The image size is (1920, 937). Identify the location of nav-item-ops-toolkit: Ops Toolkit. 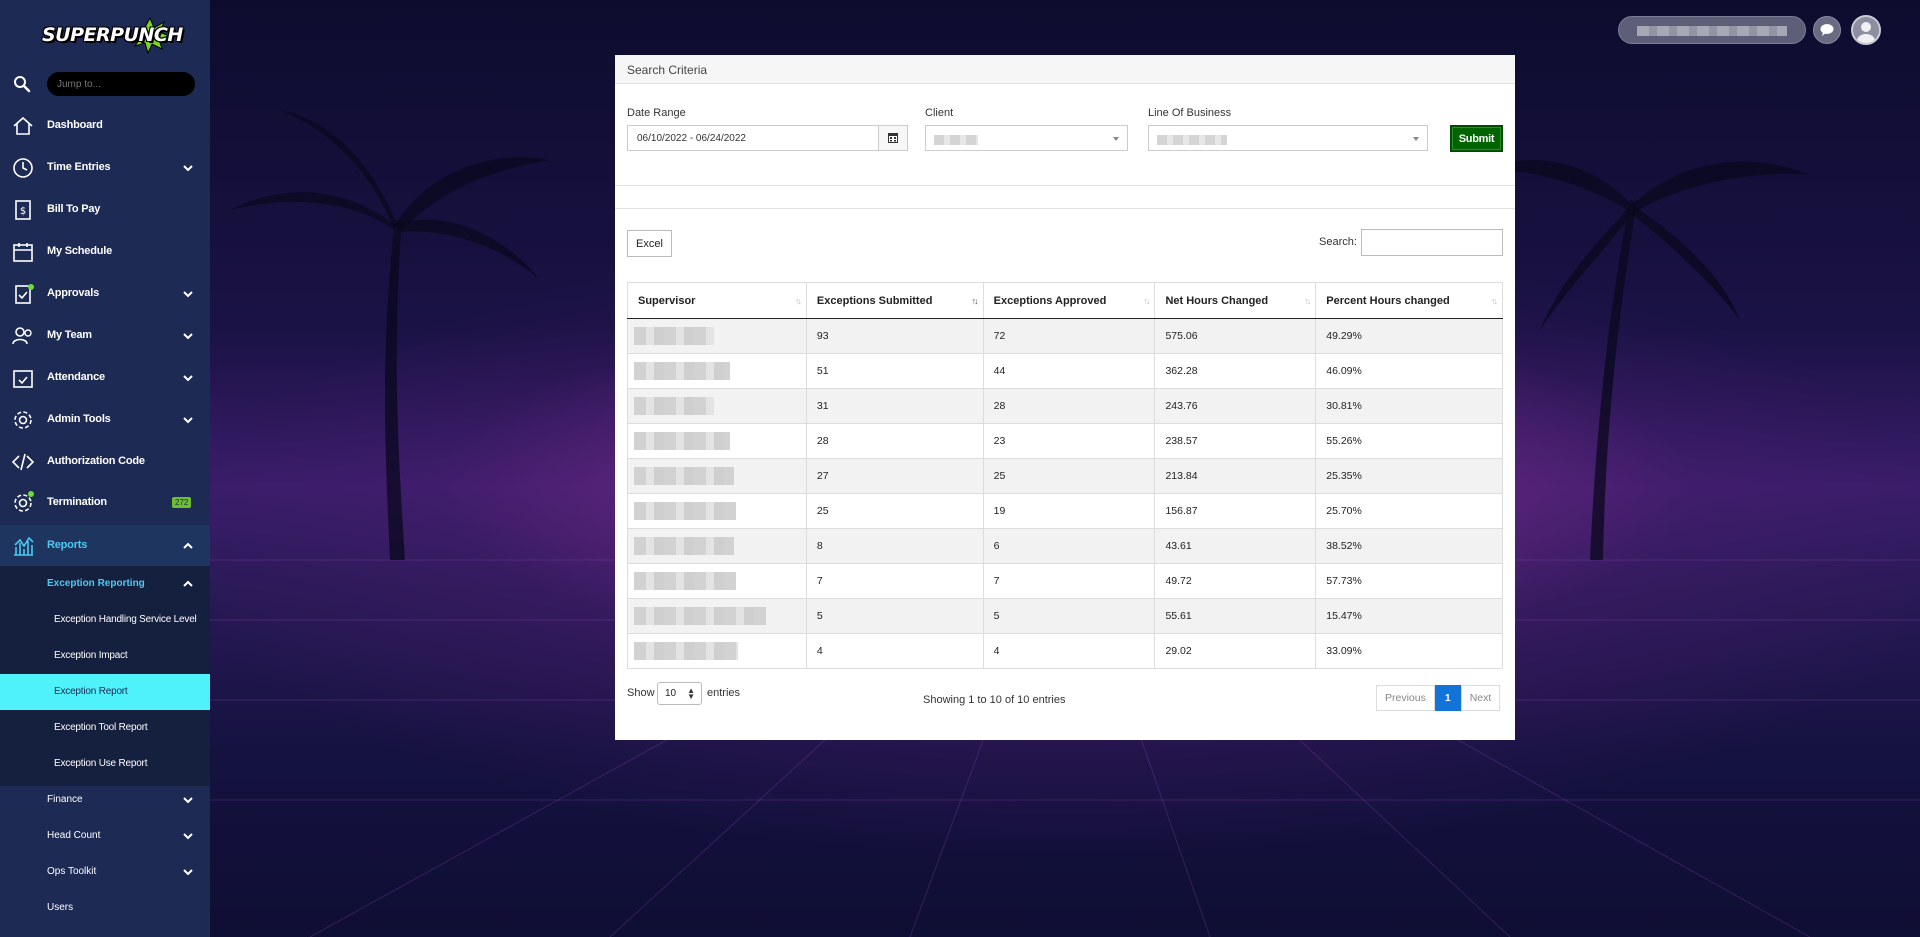
(105, 872).